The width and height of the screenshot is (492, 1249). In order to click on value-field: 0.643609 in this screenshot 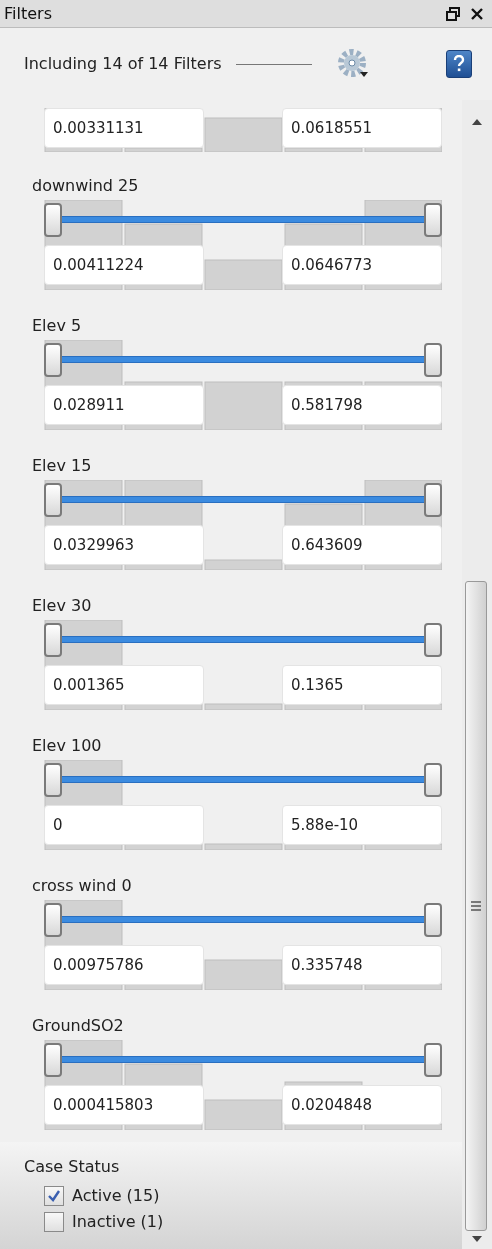, I will do `click(362, 545)`.